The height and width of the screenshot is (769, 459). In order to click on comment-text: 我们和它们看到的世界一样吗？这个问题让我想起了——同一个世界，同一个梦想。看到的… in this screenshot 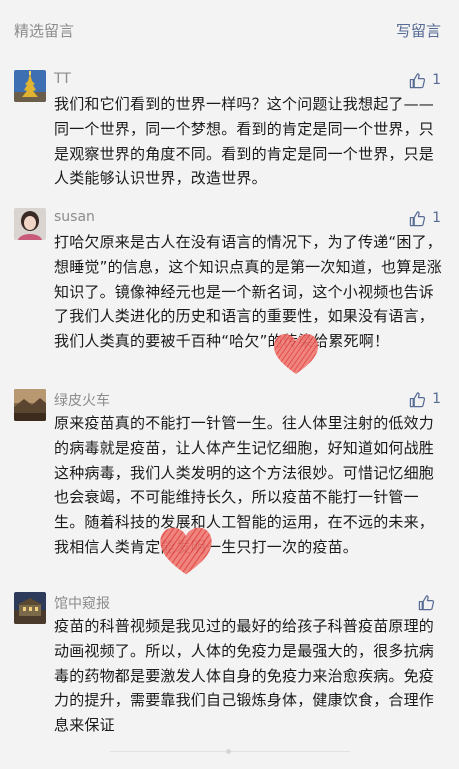, I will do `click(244, 141)`.